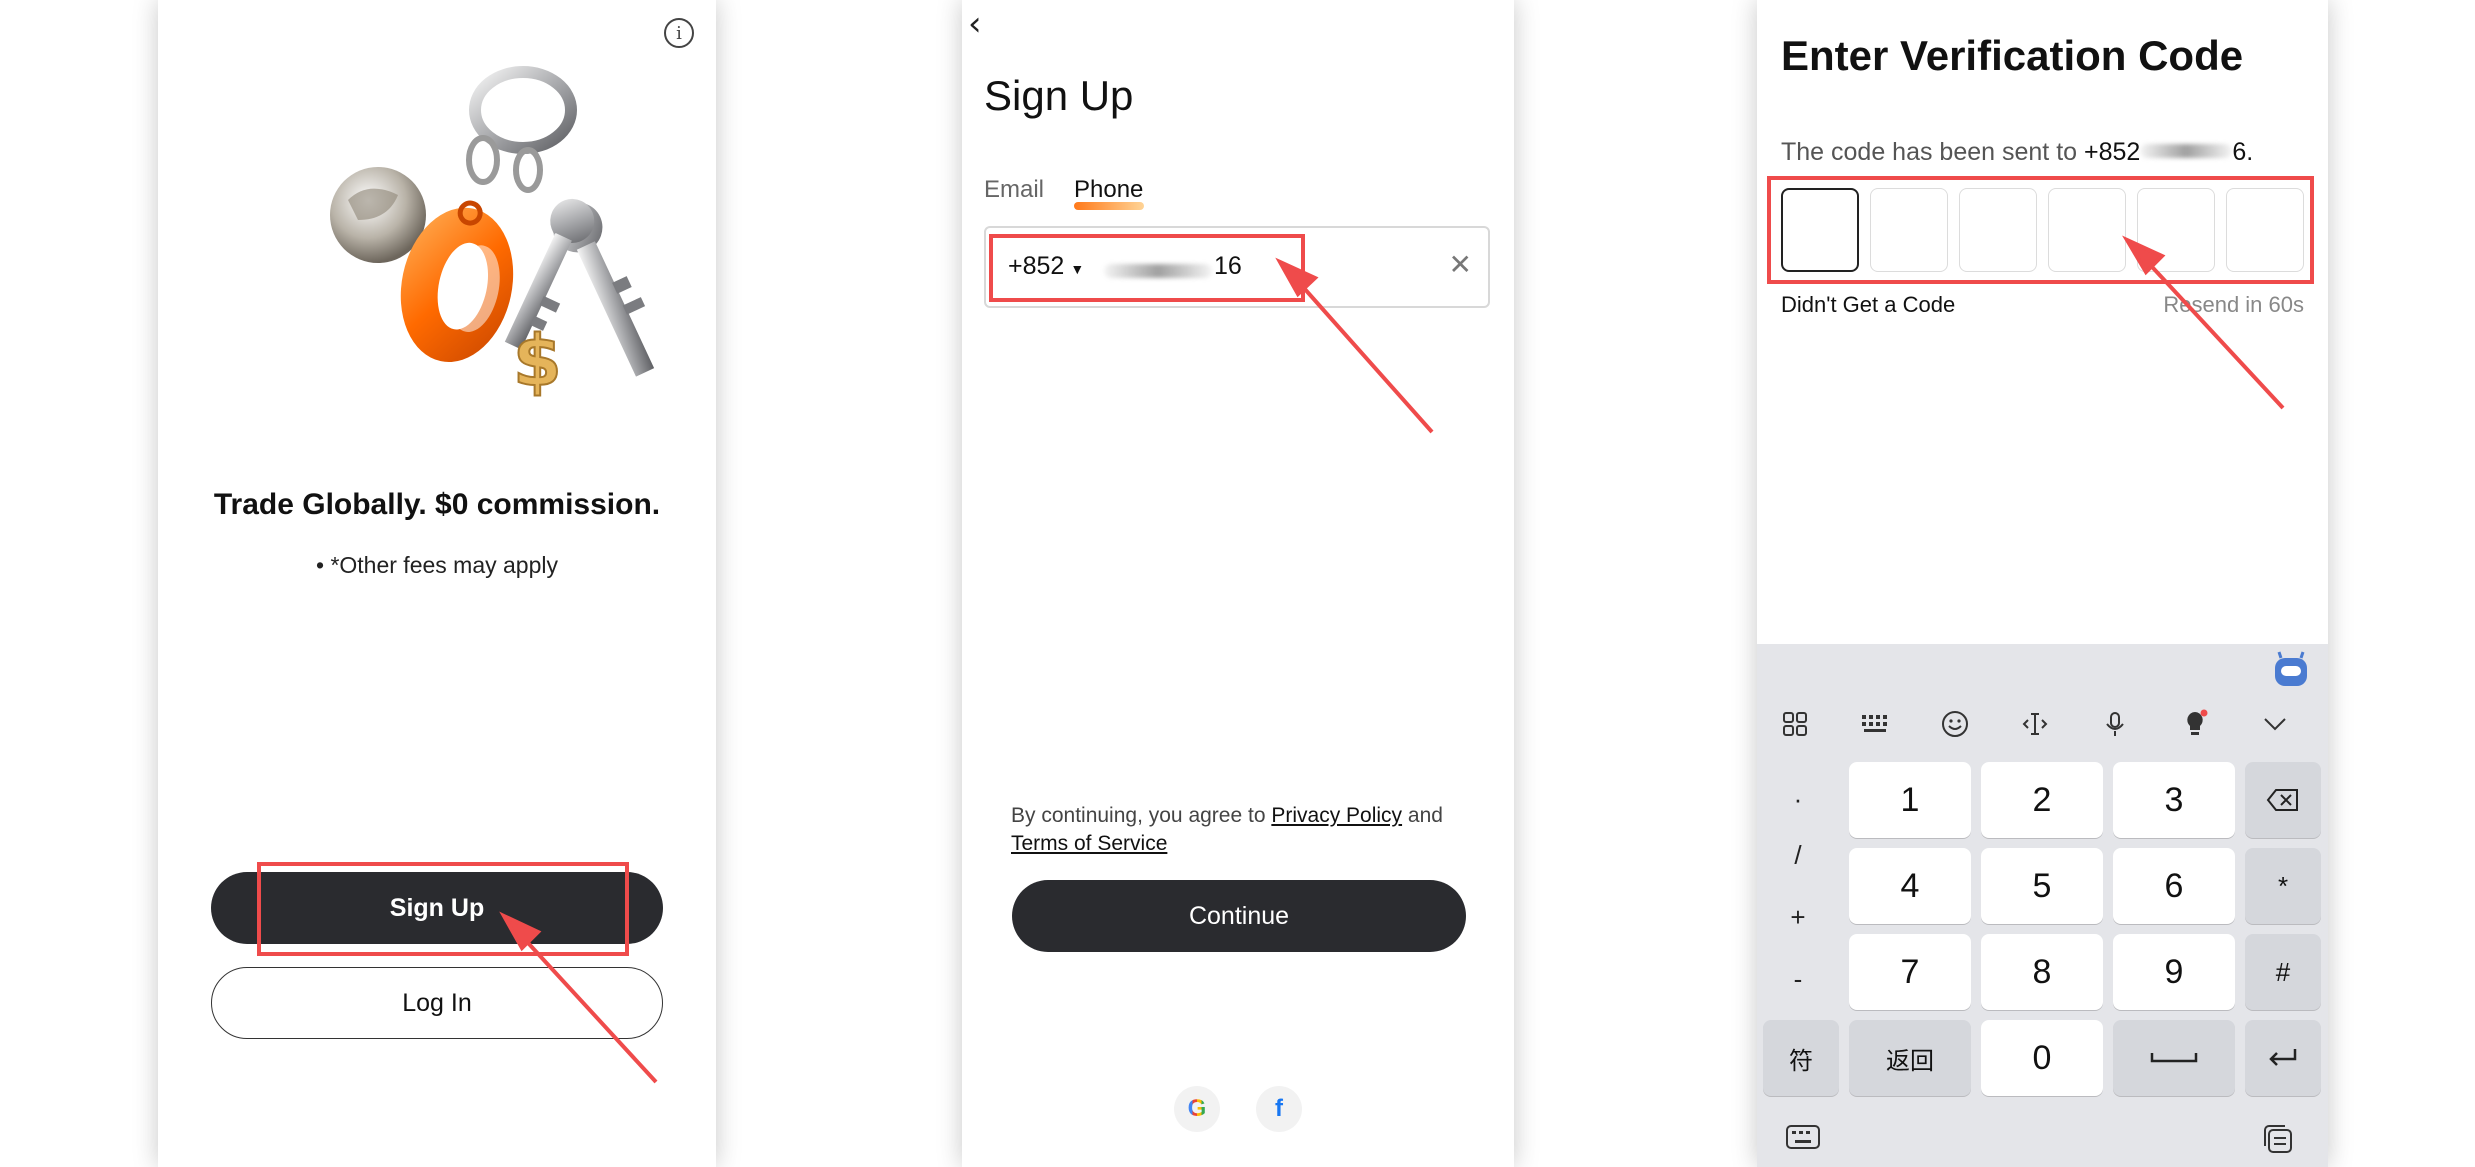 This screenshot has height=1167, width=2475. I want to click on symbol-slash-key: /, so click(1798, 855).